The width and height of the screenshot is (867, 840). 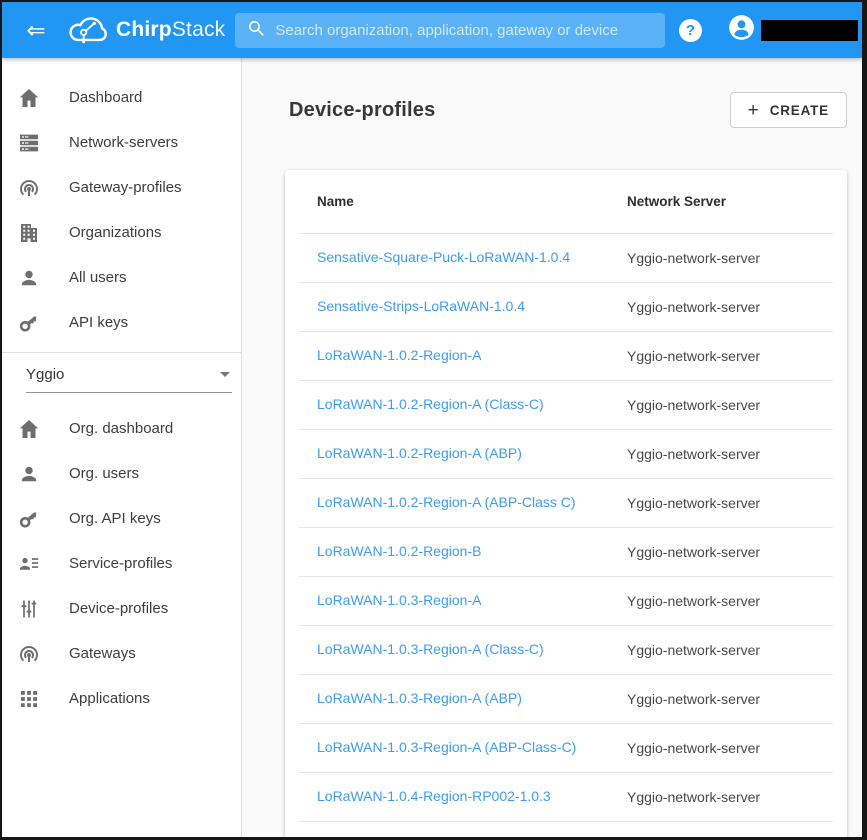 What do you see at coordinates (29, 143) in the screenshot?
I see `servers-icon` at bounding box center [29, 143].